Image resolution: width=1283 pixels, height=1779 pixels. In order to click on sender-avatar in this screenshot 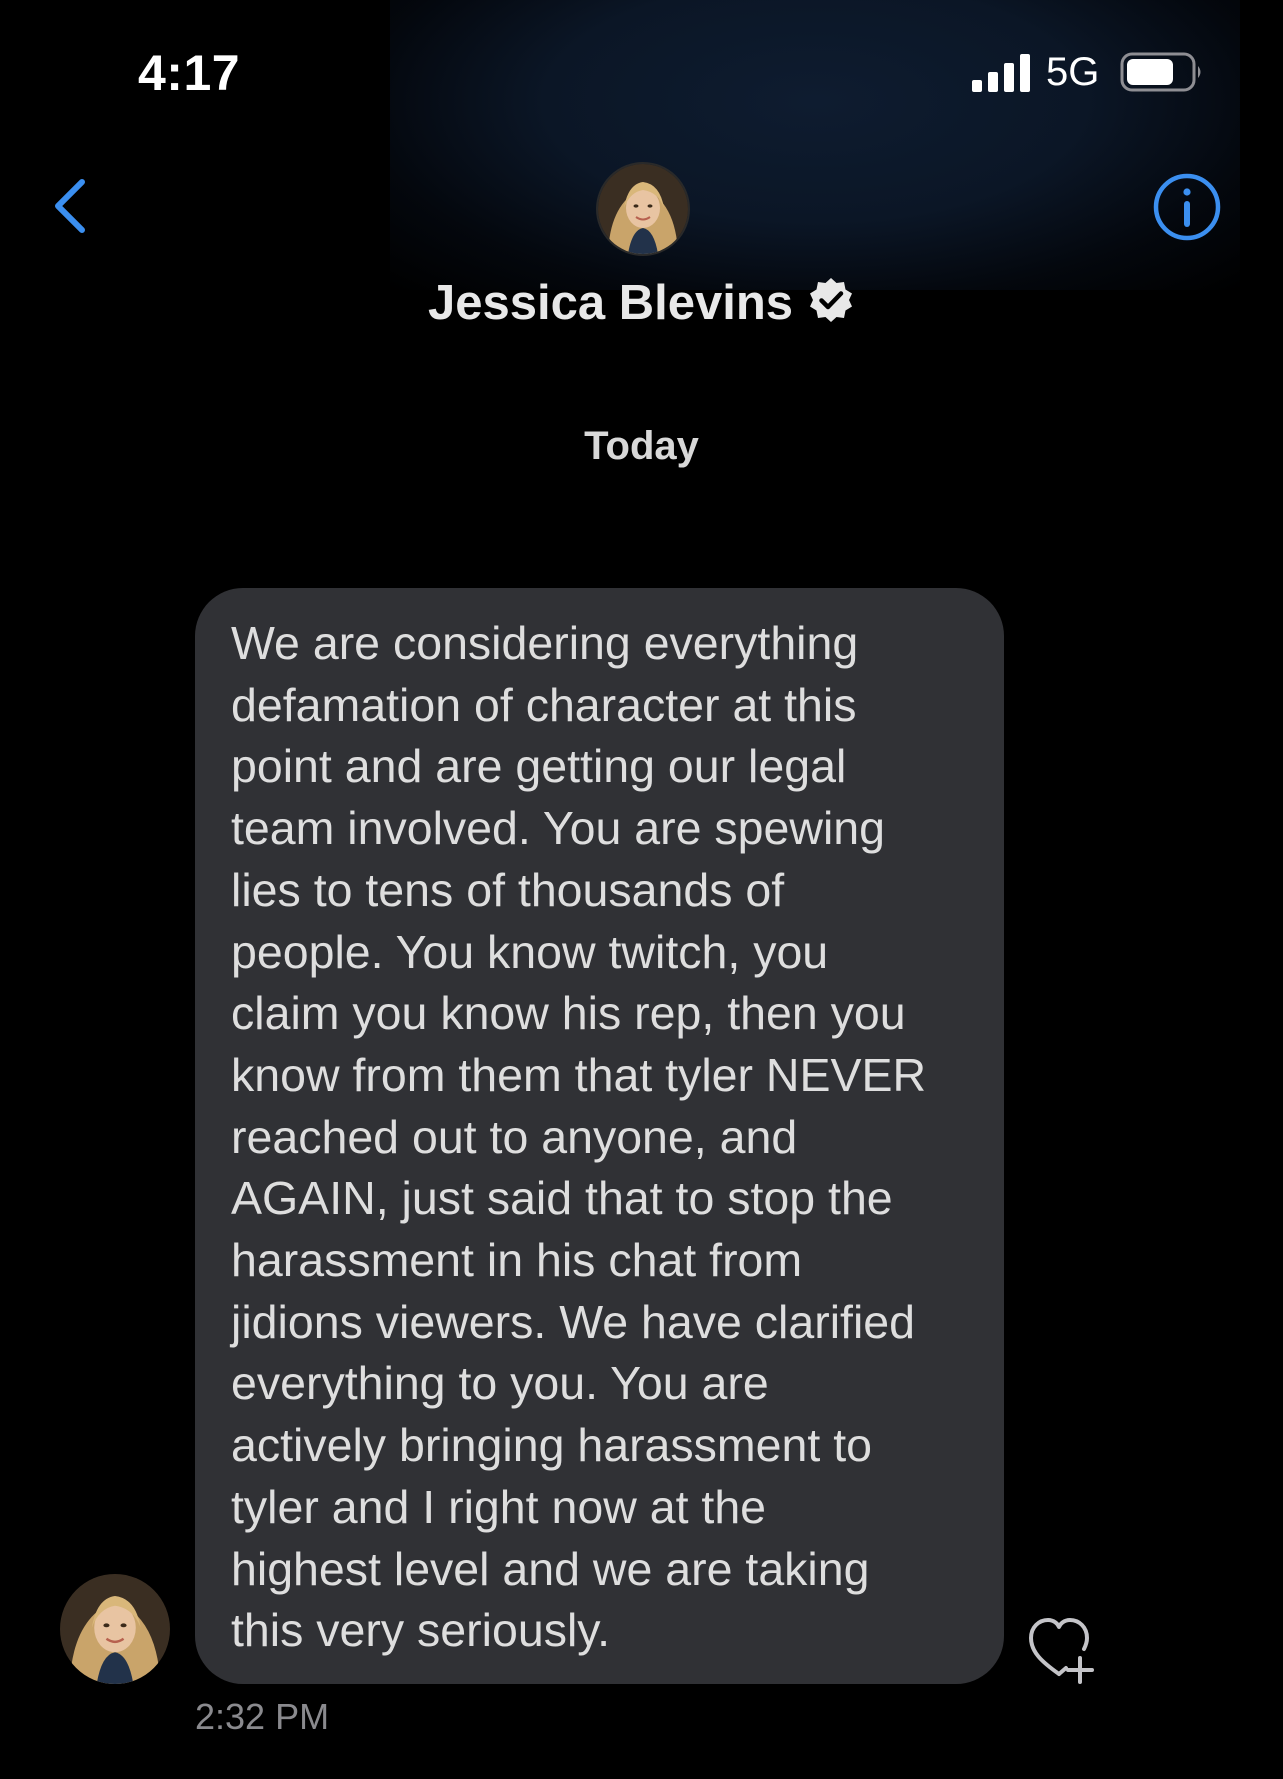, I will do `click(115, 1629)`.